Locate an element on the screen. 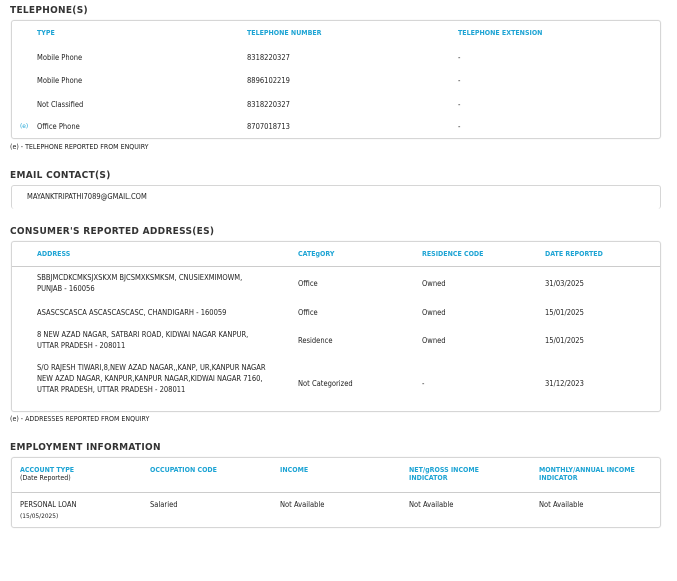  date-reported: 31/03/2025 is located at coordinates (564, 283).